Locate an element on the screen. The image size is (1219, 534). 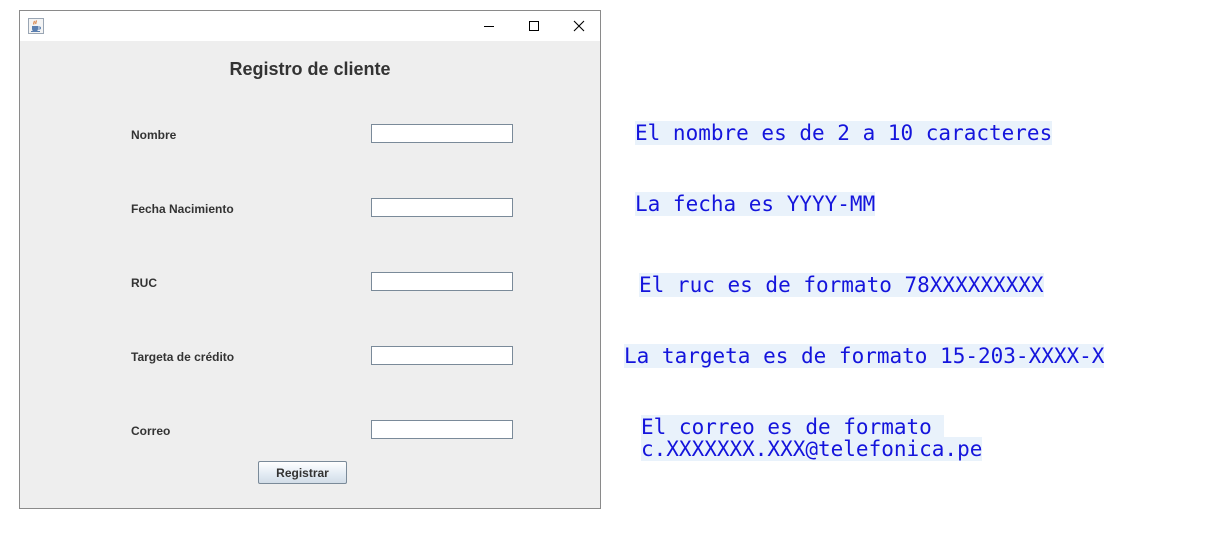
close-icon is located at coordinates (579, 26).